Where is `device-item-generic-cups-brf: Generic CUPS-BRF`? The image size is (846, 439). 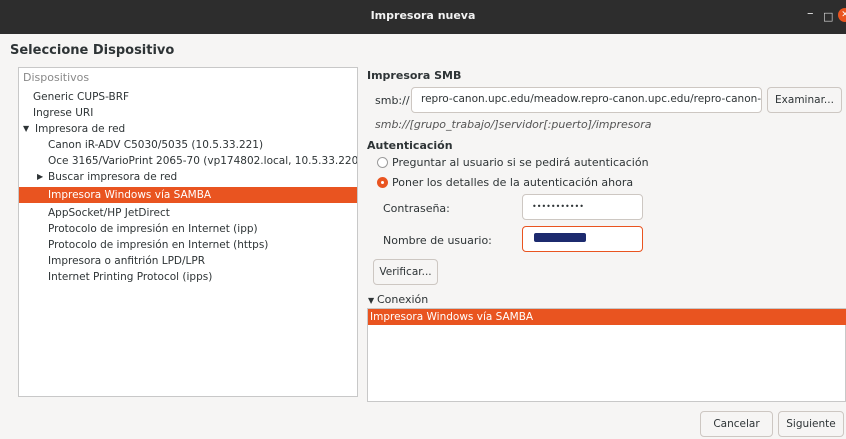
device-item-generic-cups-brf: Generic CUPS-BRF is located at coordinates (188, 97).